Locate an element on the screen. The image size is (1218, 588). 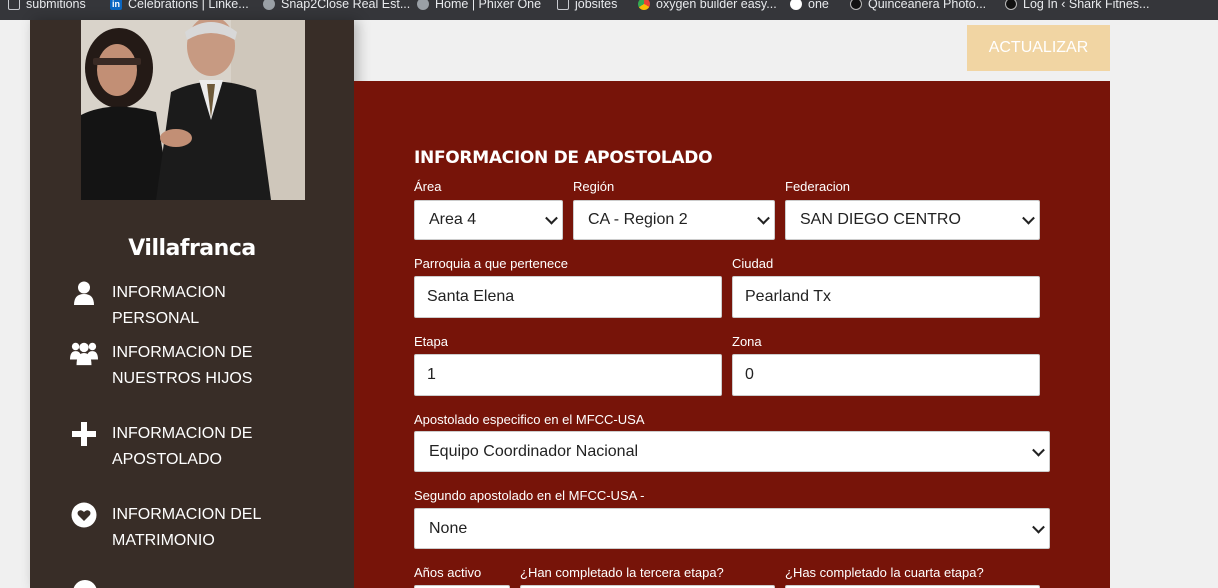
info-icon is located at coordinates (796, 5).